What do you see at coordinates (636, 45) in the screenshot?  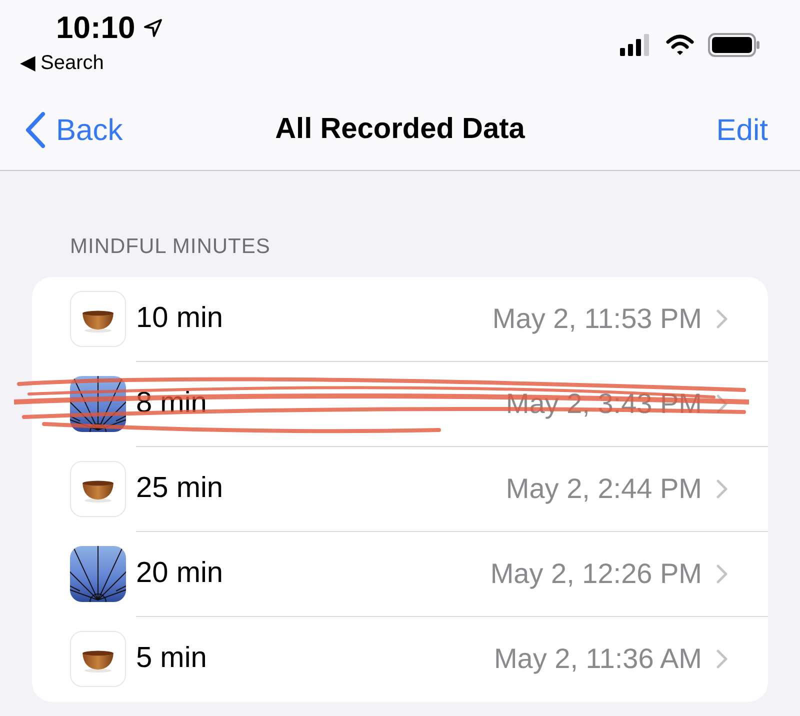 I see `signal-icon` at bounding box center [636, 45].